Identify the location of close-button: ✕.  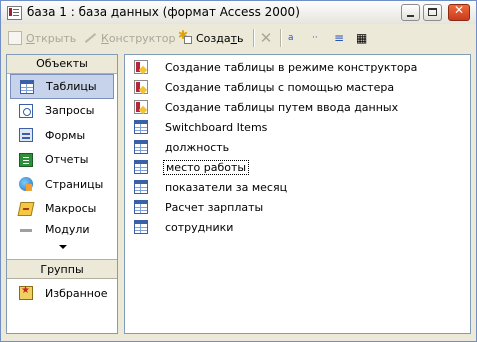
(459, 12).